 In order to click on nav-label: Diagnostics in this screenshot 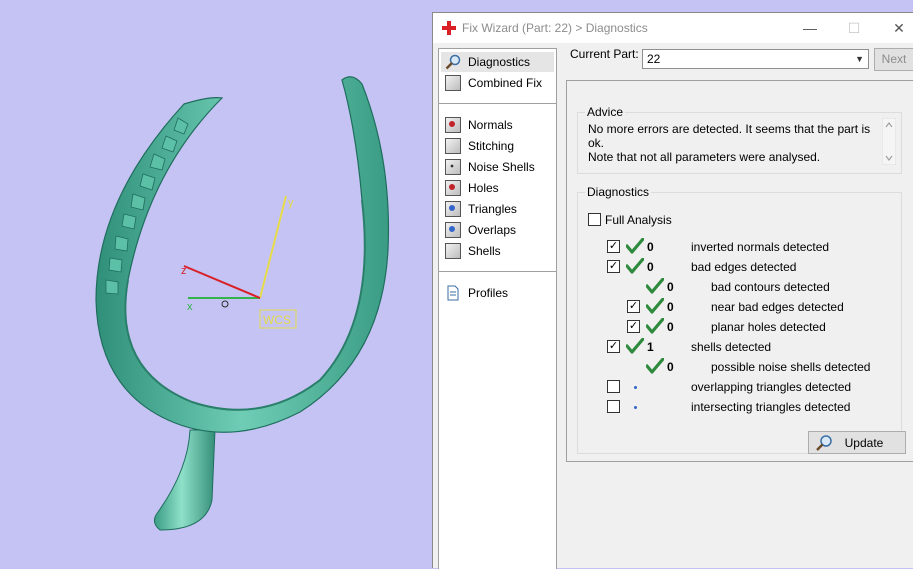, I will do `click(499, 62)`.